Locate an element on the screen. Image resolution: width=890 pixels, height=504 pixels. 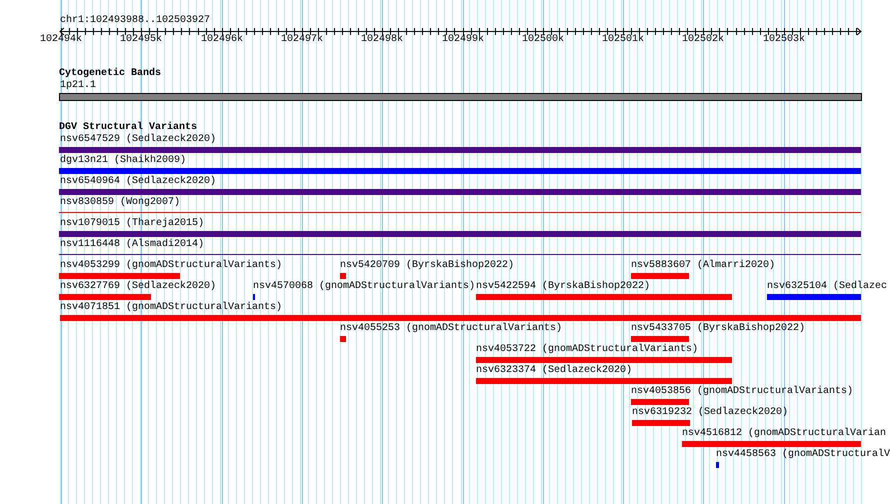
variant-label: nsv5420709 (ByrskaBishop2022) is located at coordinates (427, 266).